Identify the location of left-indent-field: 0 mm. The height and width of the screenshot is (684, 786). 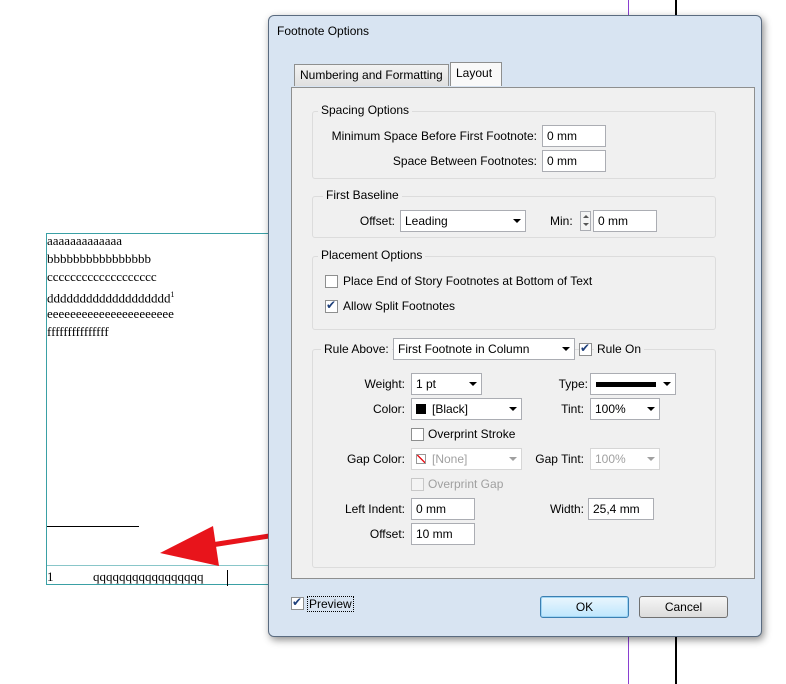
(443, 509).